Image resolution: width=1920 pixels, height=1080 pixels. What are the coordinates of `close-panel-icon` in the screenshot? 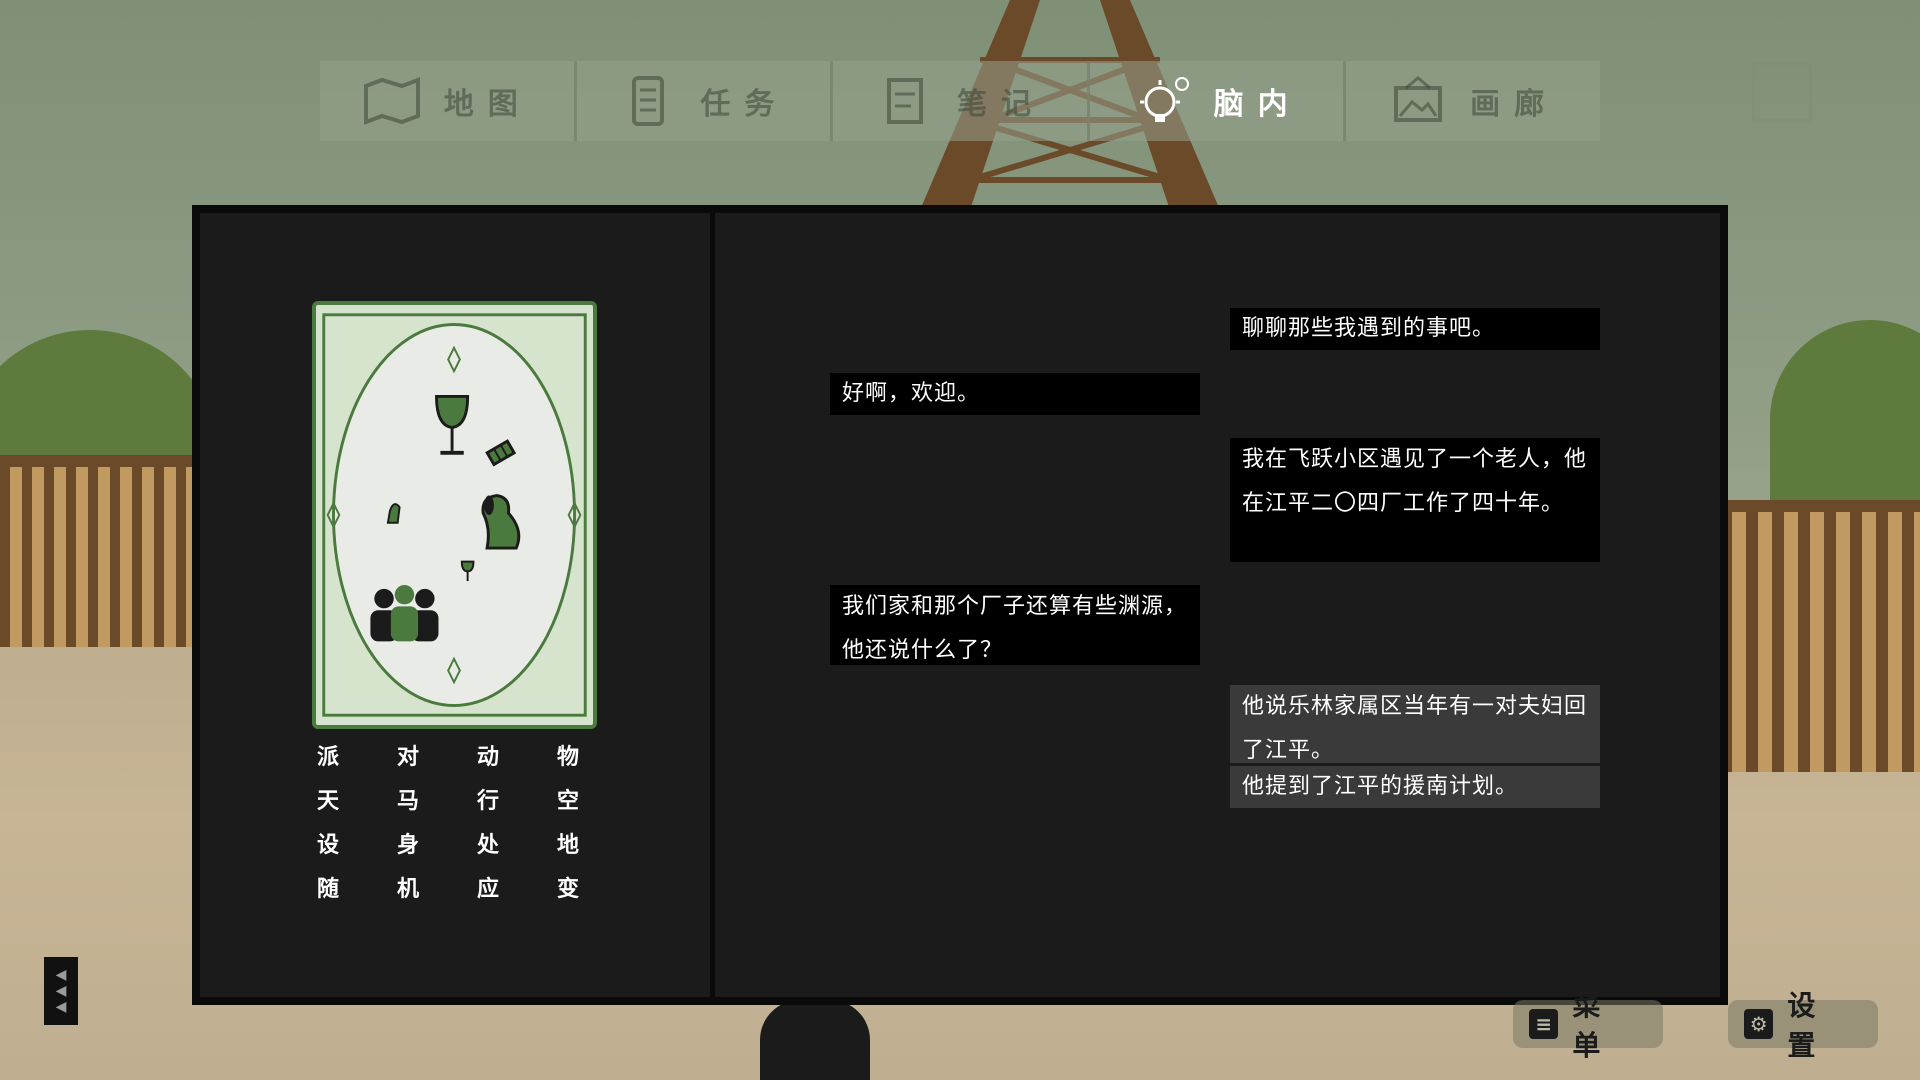 It's located at (1782, 92).